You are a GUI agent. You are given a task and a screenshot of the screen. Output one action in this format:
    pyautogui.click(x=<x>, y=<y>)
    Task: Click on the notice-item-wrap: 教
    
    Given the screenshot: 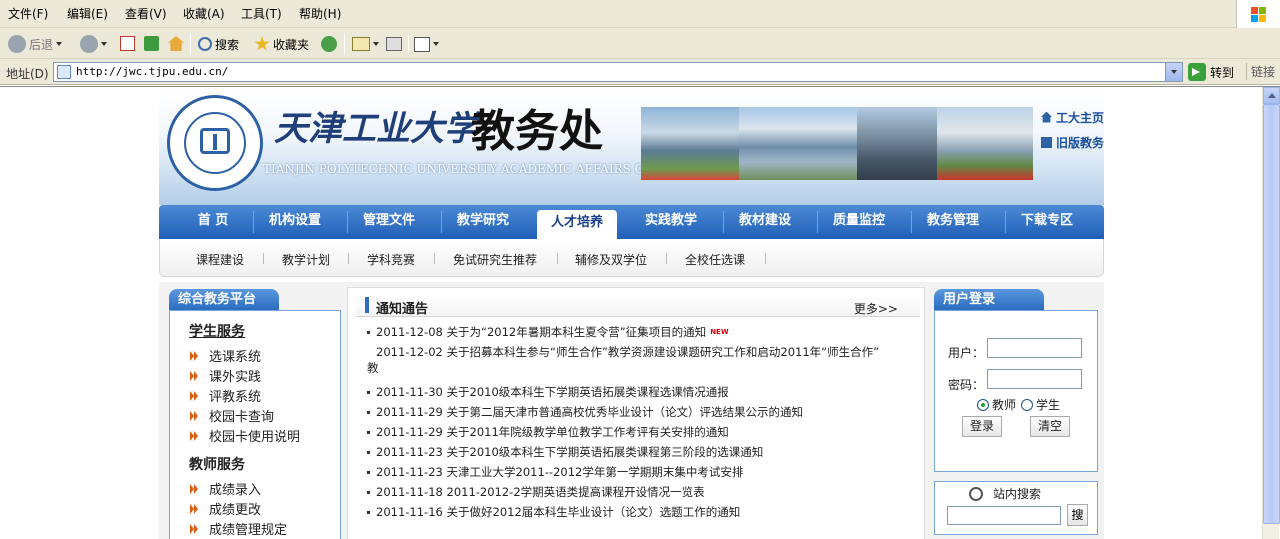 What is the action you would take?
    pyautogui.click(x=373, y=368)
    